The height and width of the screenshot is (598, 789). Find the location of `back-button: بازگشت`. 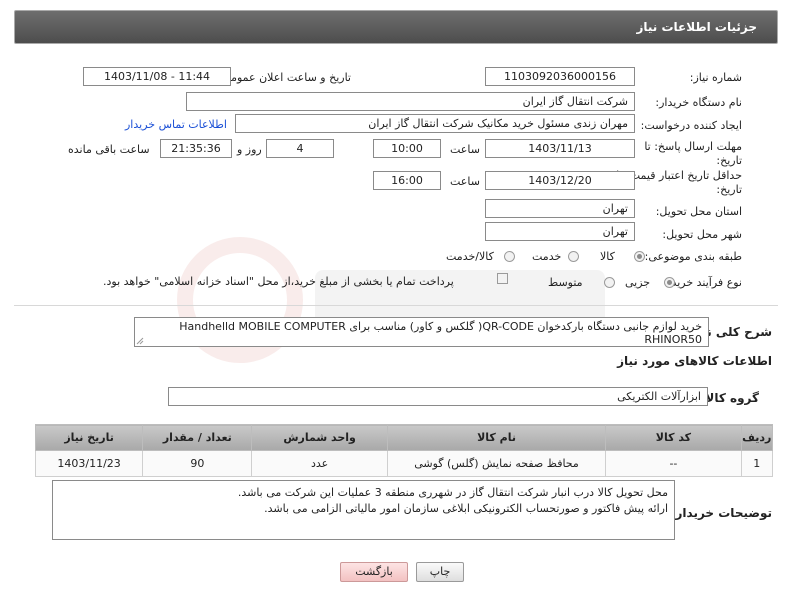

back-button: بازگشت is located at coordinates (374, 572).